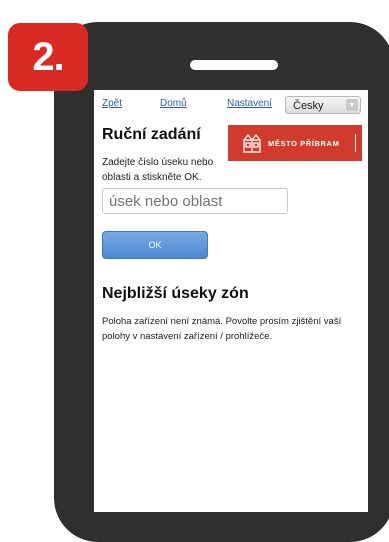 This screenshot has width=389, height=542. I want to click on phone-speaker, so click(234, 65).